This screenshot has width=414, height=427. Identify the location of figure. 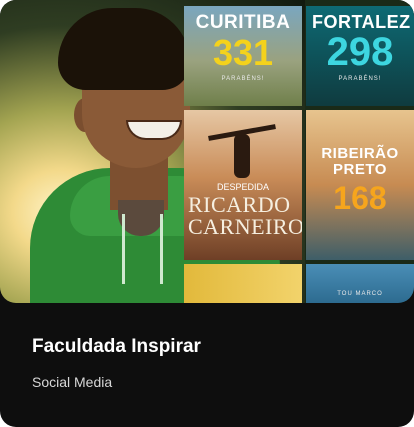
(242, 156).